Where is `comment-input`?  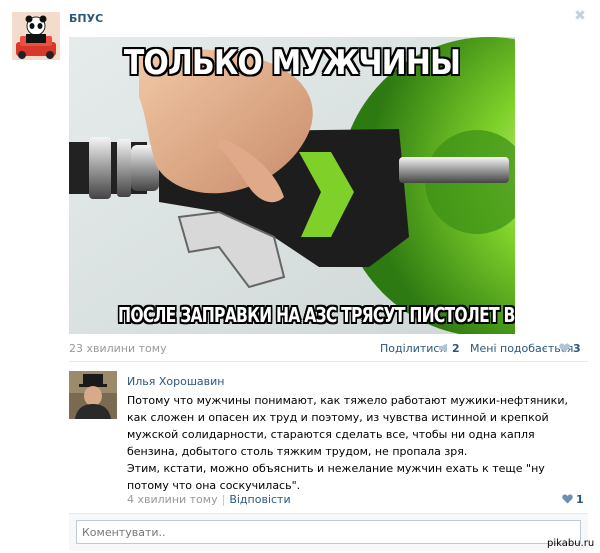
comment-input is located at coordinates (328, 532).